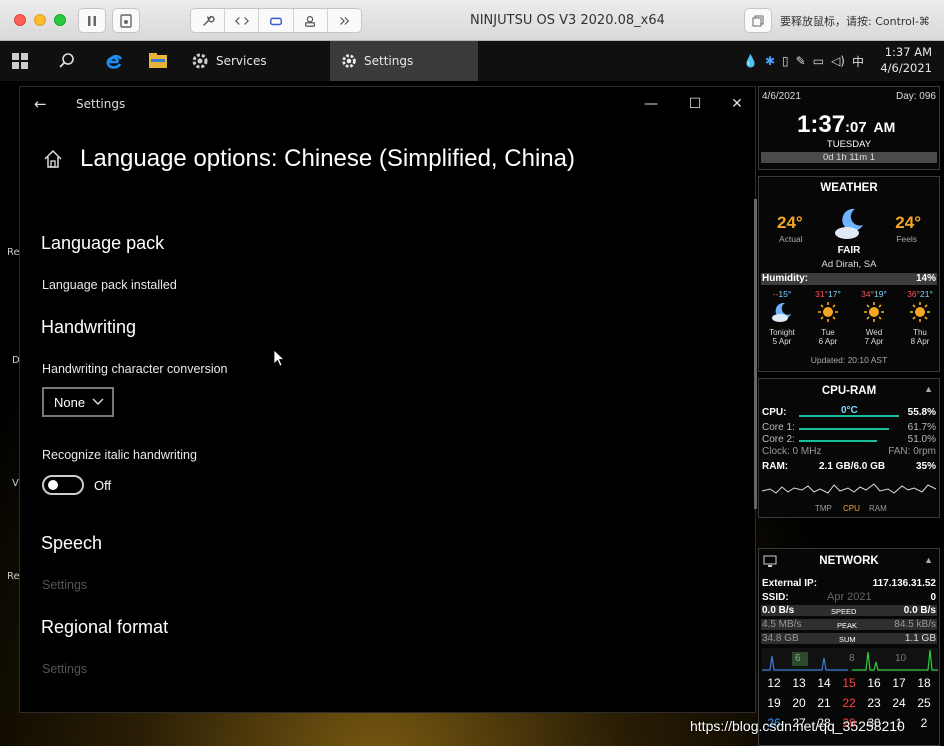  I want to click on calendar-day: 18, so click(924, 683).